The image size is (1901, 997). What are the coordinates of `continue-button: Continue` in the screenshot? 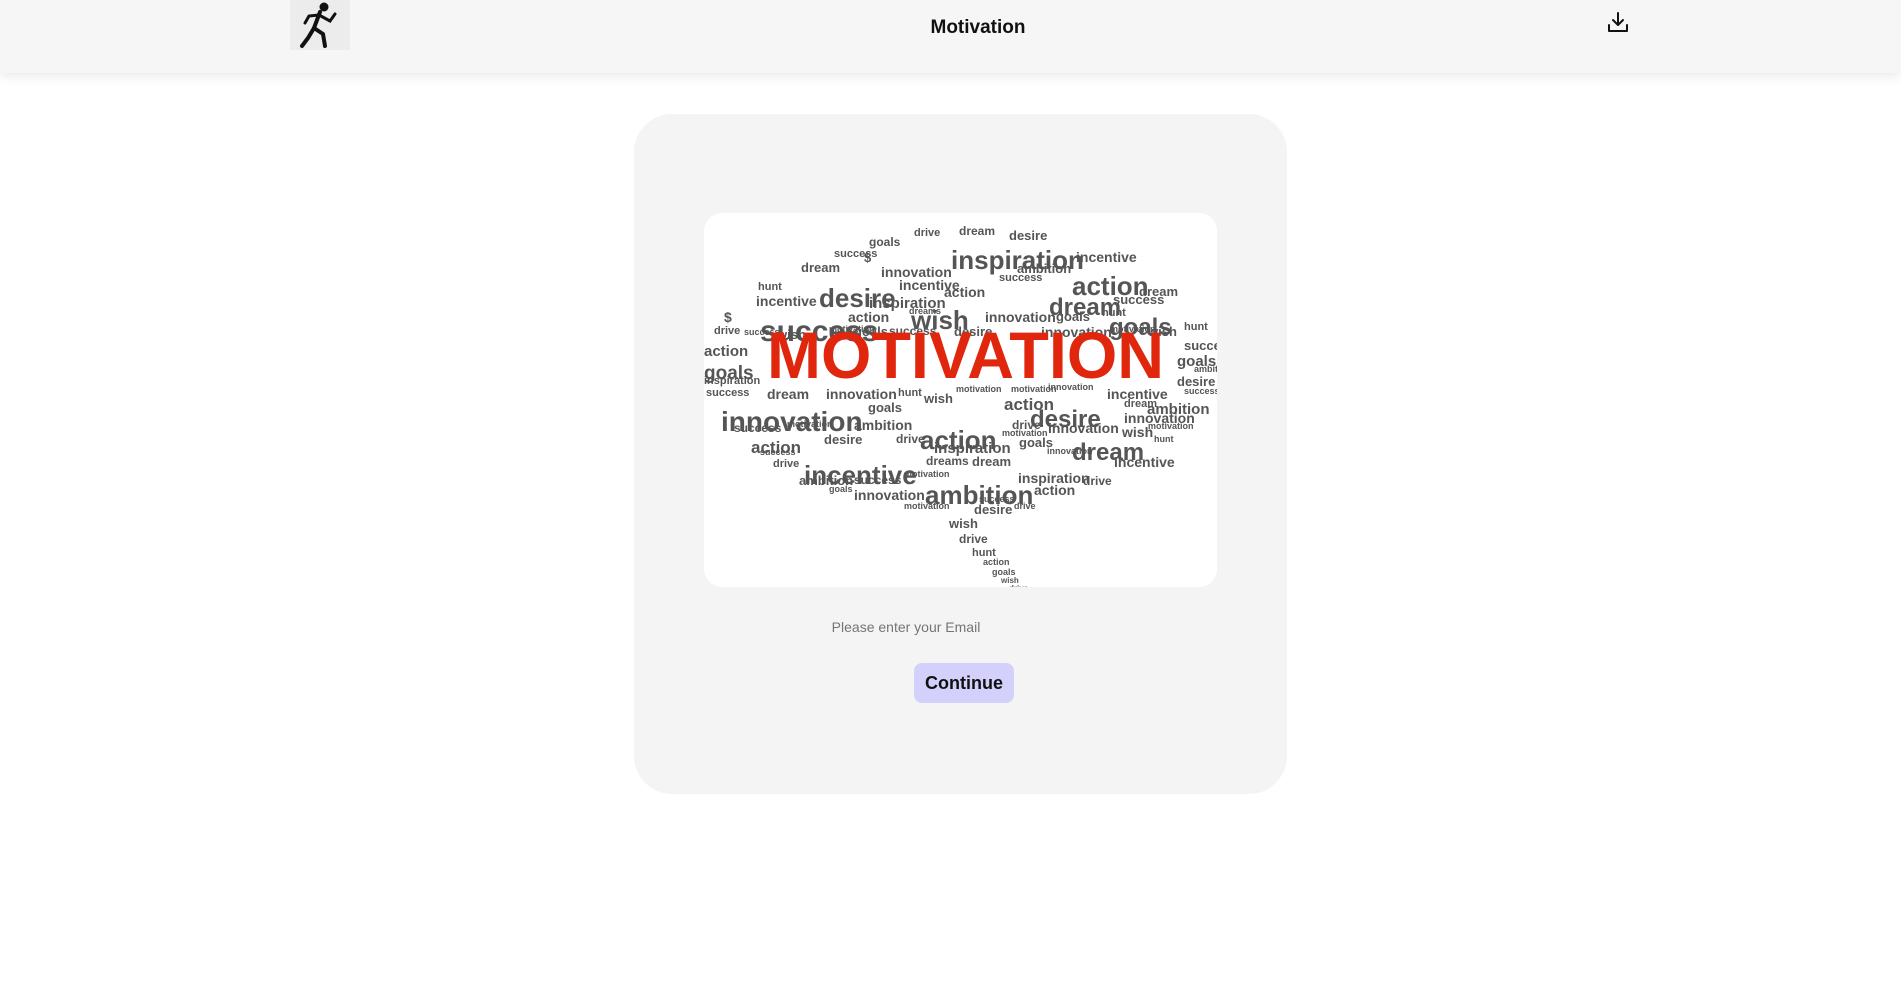 It's located at (964, 683).